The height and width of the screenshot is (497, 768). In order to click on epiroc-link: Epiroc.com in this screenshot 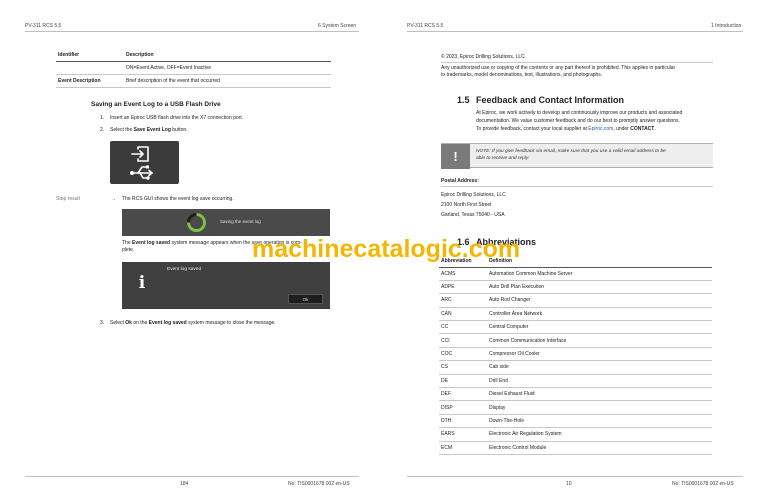, I will do `click(600, 129)`.